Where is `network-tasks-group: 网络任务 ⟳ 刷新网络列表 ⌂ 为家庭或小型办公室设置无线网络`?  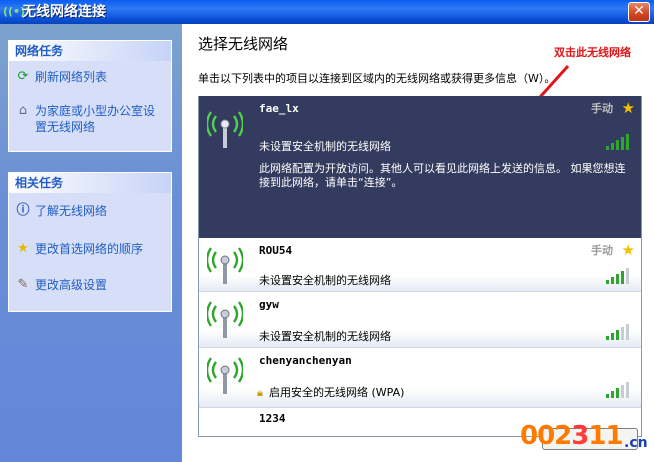
network-tasks-group: 网络任务 ⟳ 刷新网络列表 ⌂ 为家庭或小型办公室设置无线网络 is located at coordinates (90, 96).